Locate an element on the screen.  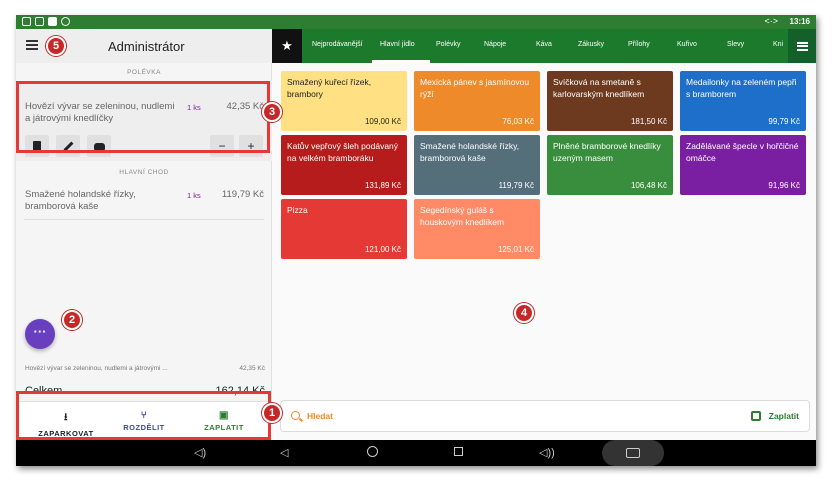
order-item-price: 119,79 Kč is located at coordinates (242, 194).